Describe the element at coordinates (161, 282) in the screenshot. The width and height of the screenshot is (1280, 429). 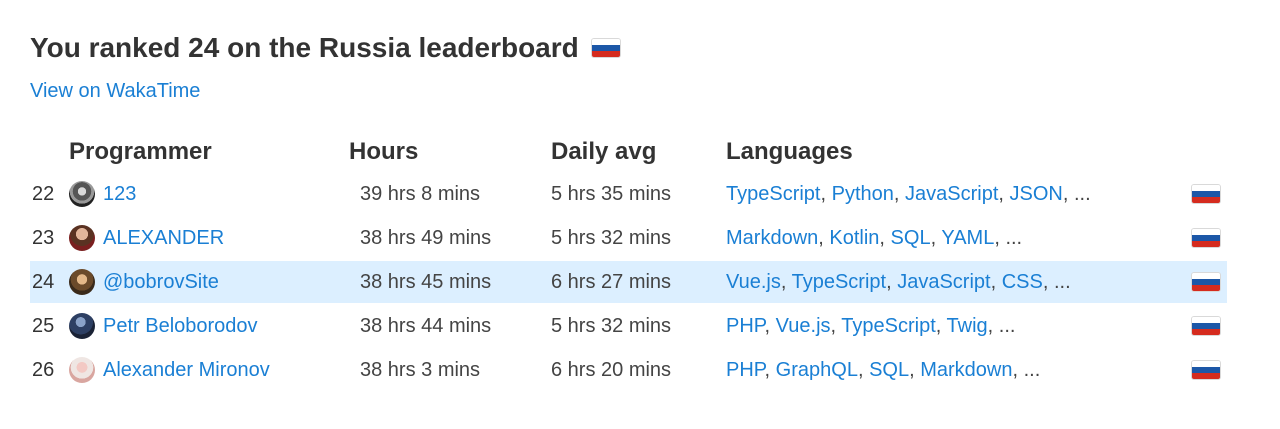
I see `programmer-name-link: @bobrovSite` at that location.